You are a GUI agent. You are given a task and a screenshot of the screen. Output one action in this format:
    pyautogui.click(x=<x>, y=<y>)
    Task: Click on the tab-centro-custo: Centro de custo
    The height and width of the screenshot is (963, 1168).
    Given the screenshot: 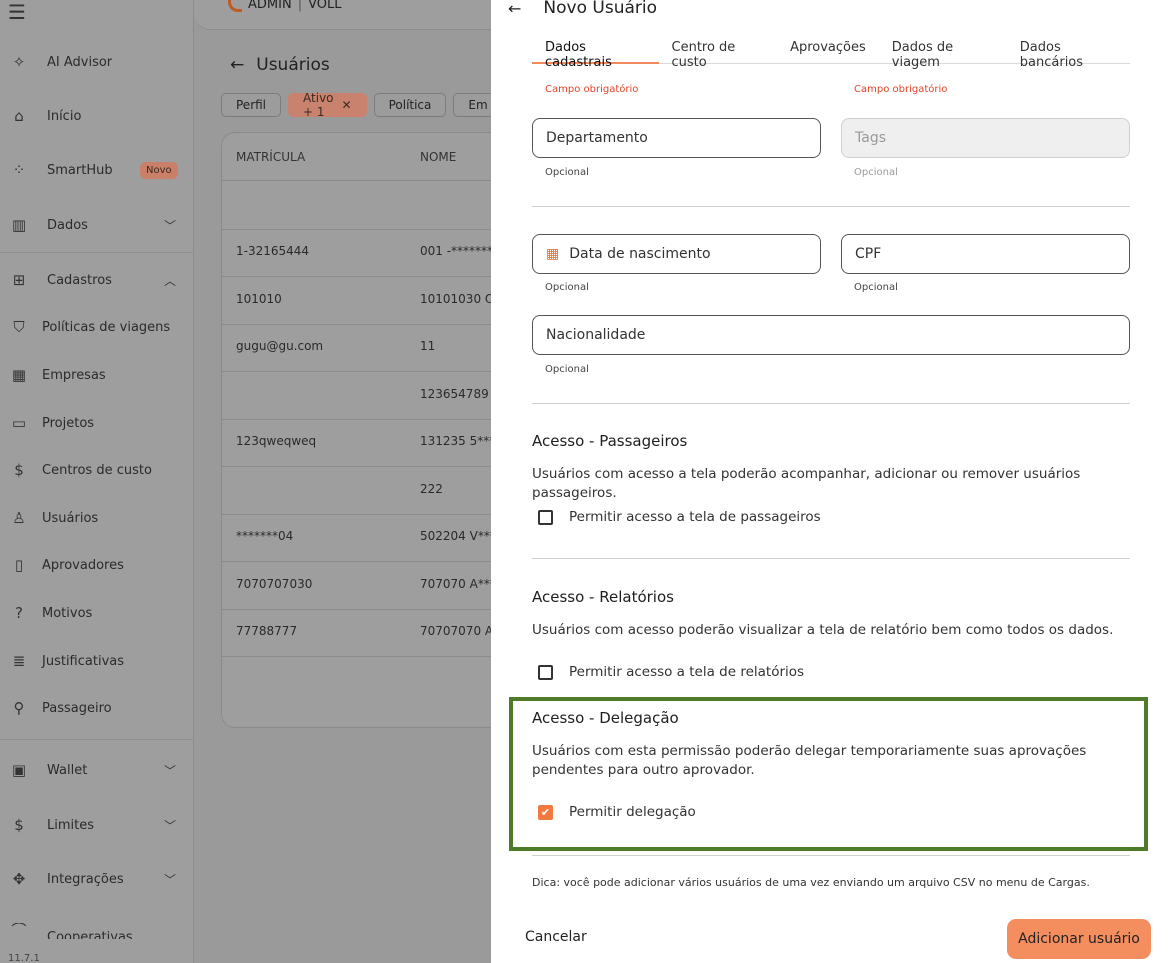 What is the action you would take?
    pyautogui.click(x=718, y=51)
    